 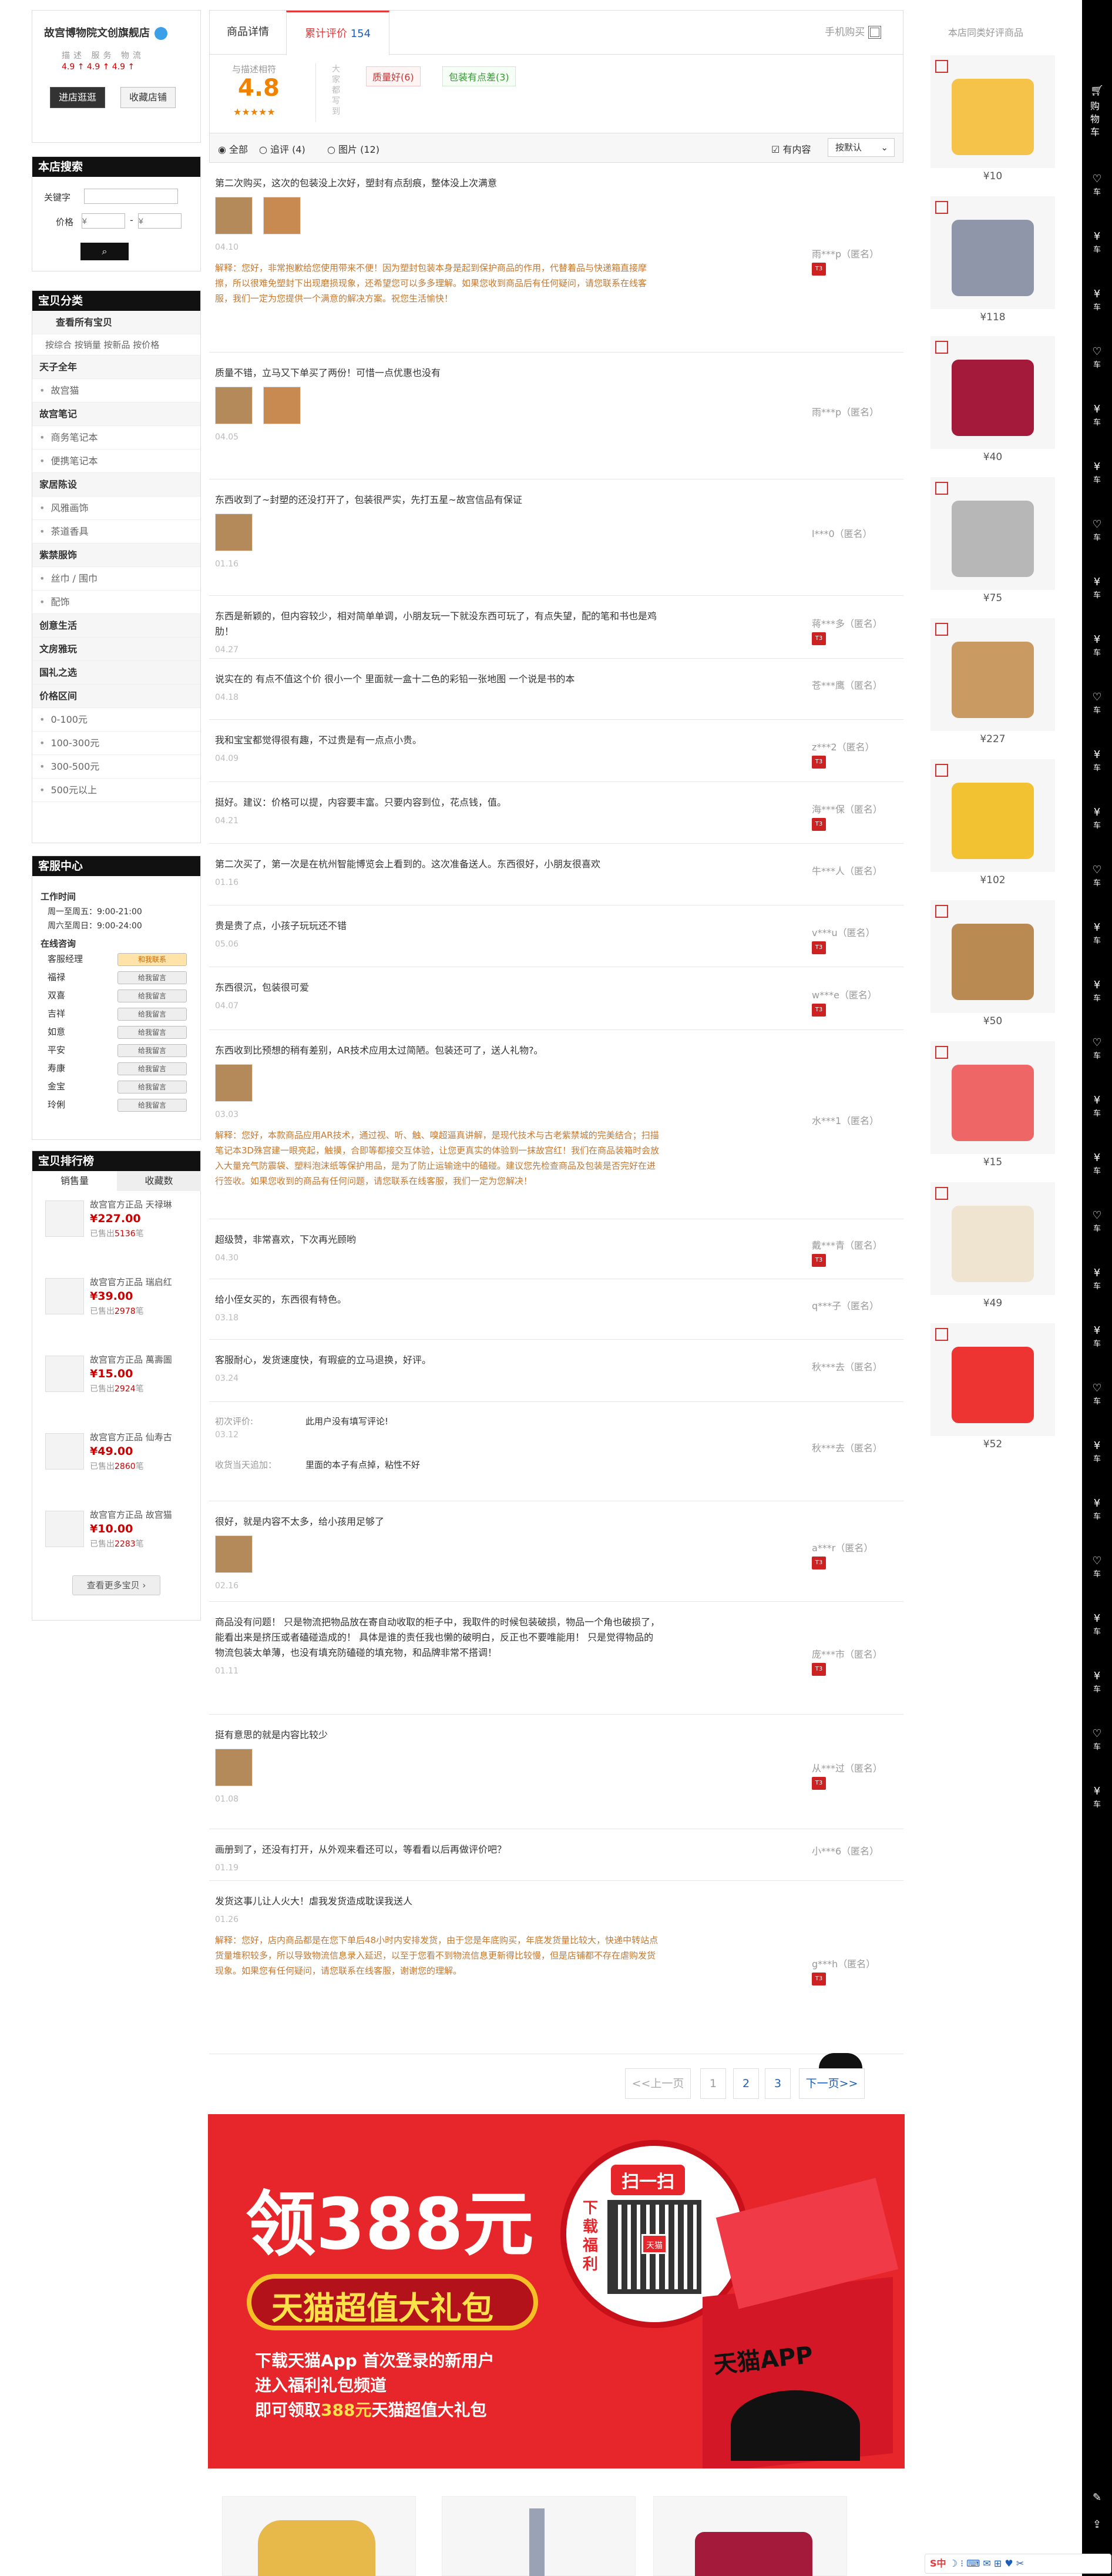 What do you see at coordinates (104, 252) in the screenshot?
I see `search-button: ⌕` at bounding box center [104, 252].